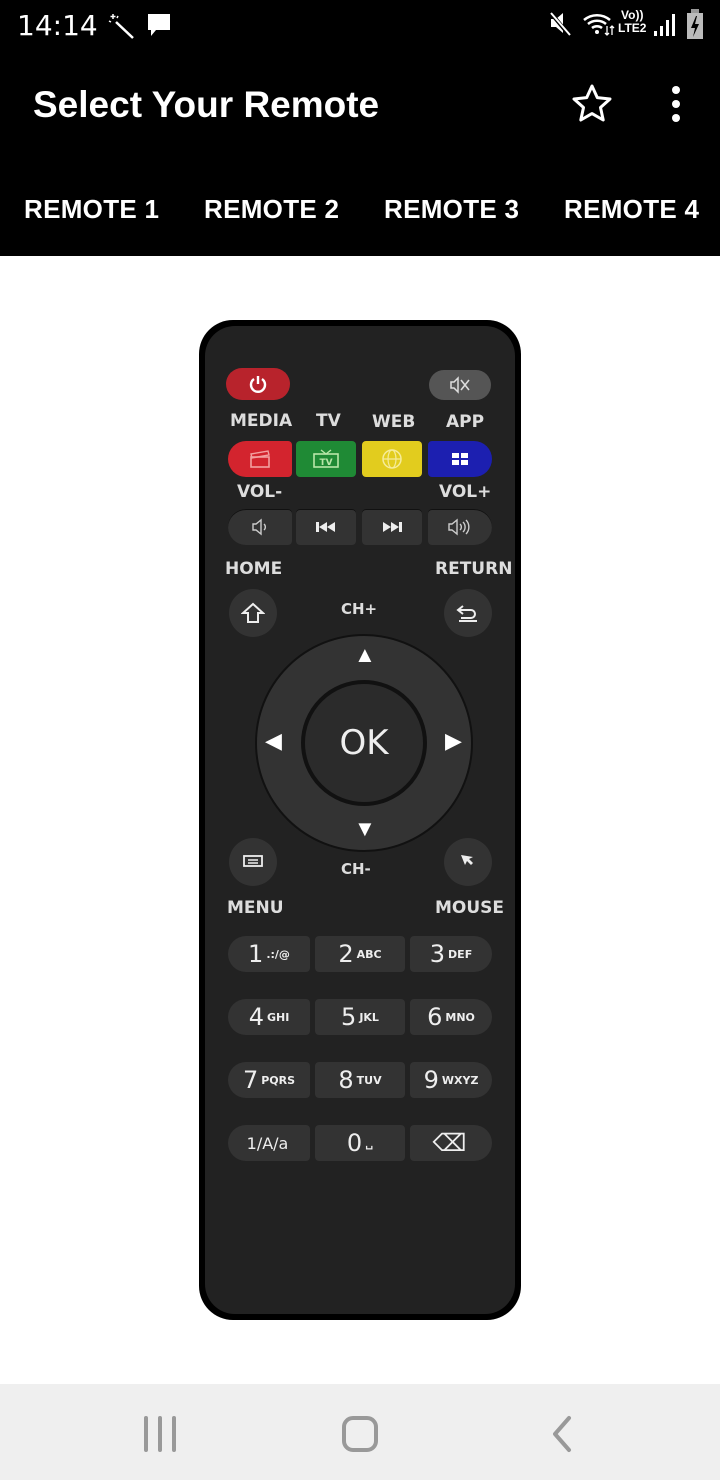  What do you see at coordinates (435, 1017) in the screenshot?
I see `key-digit: 6` at bounding box center [435, 1017].